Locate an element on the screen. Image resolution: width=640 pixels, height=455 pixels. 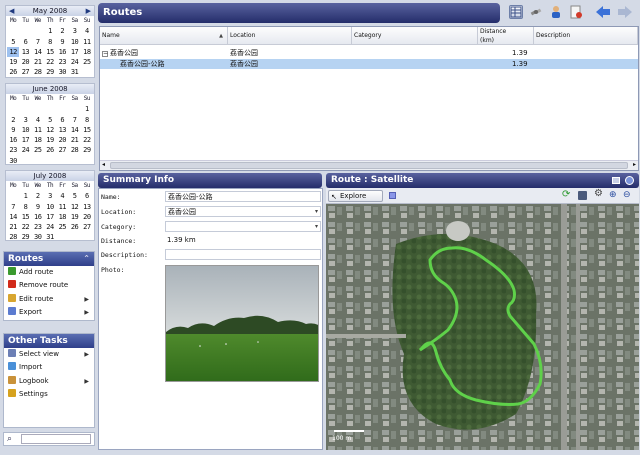
task-item-gear: Settings is located at coordinates (49, 394).